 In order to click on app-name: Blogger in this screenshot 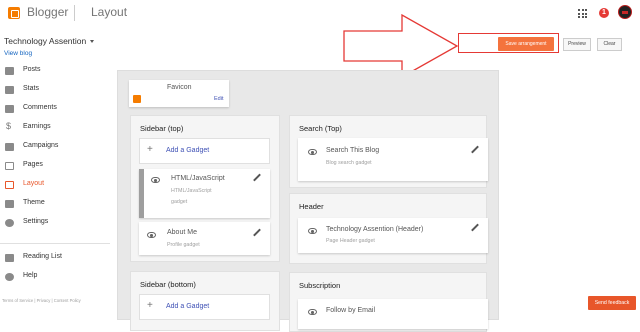, I will do `click(47, 12)`.